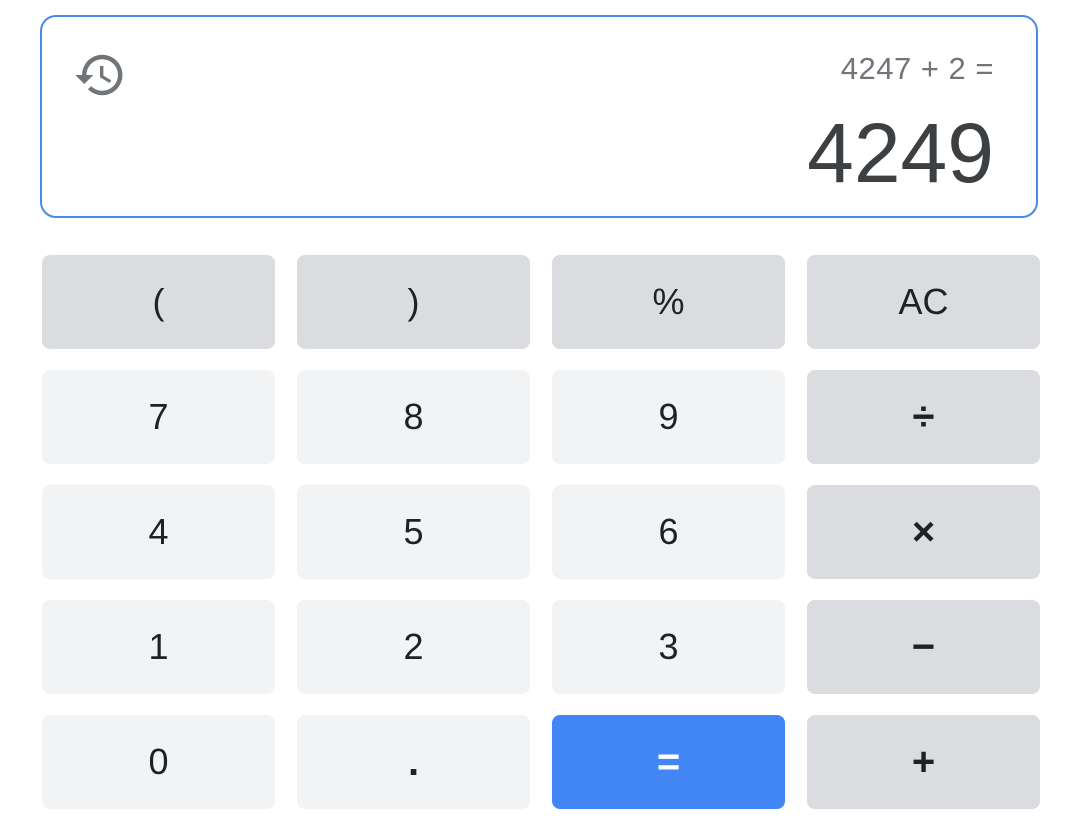 This screenshot has width=1080, height=833. I want to click on equals-button: =, so click(668, 762).